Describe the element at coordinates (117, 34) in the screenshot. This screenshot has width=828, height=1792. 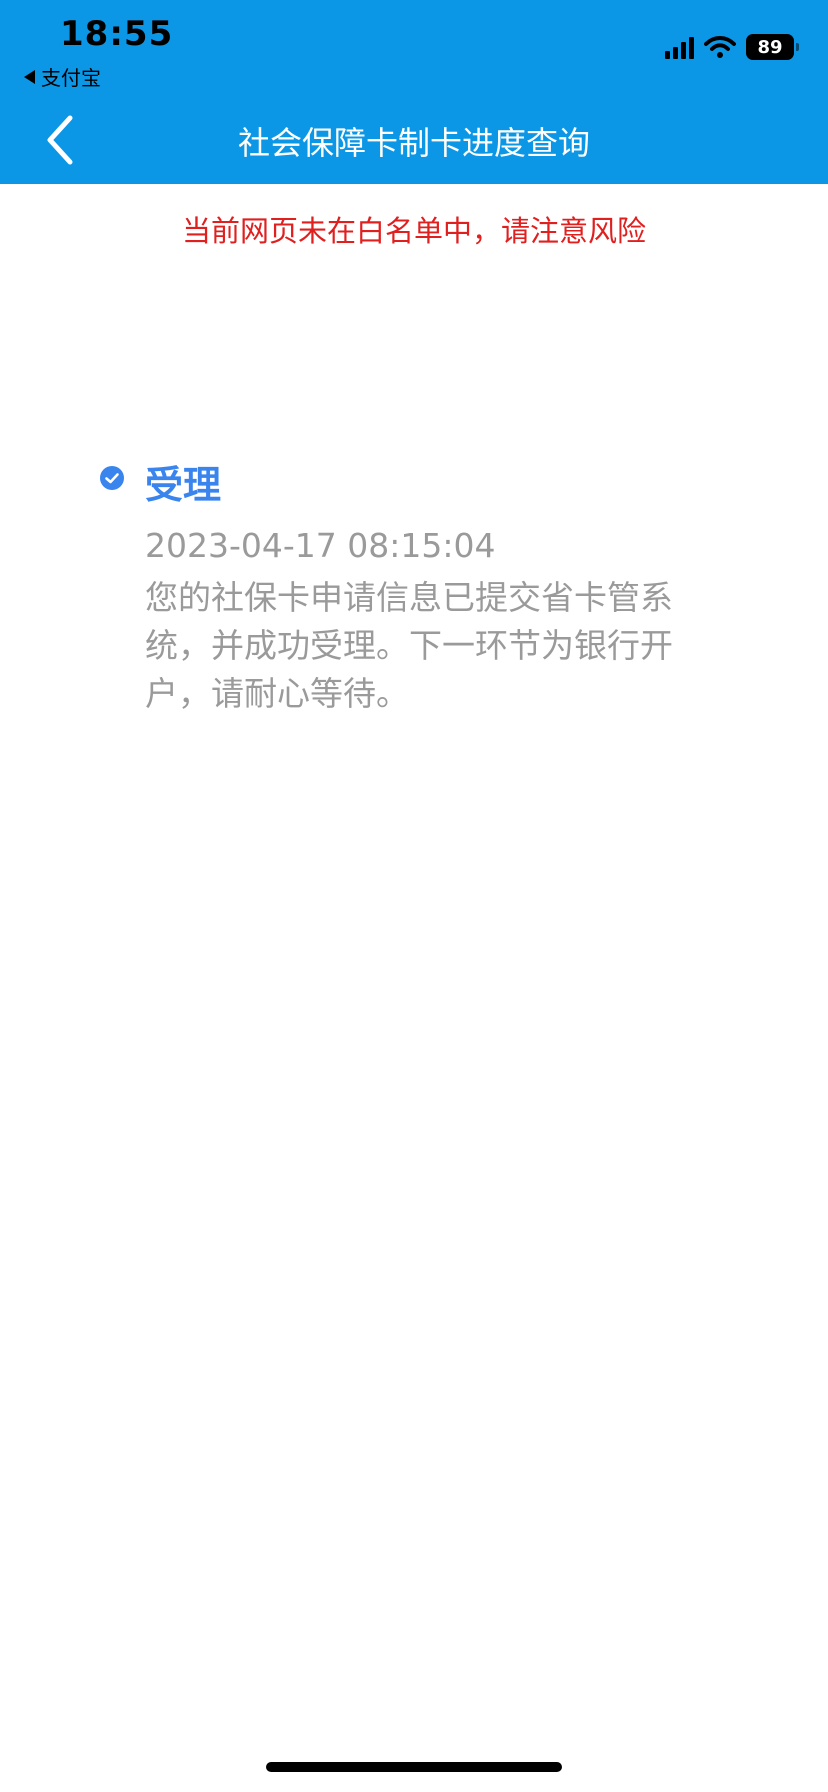
I see `status-time: 18:55` at that location.